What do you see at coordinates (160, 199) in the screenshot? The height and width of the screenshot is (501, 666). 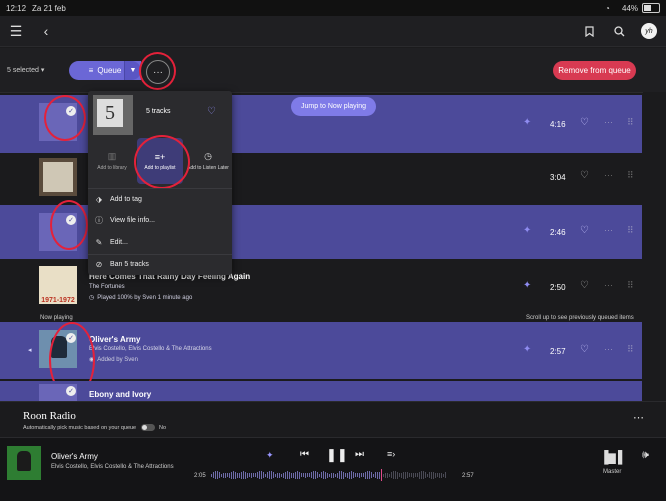 I see `add-to-tag-item: ⬗ Add to tag` at bounding box center [160, 199].